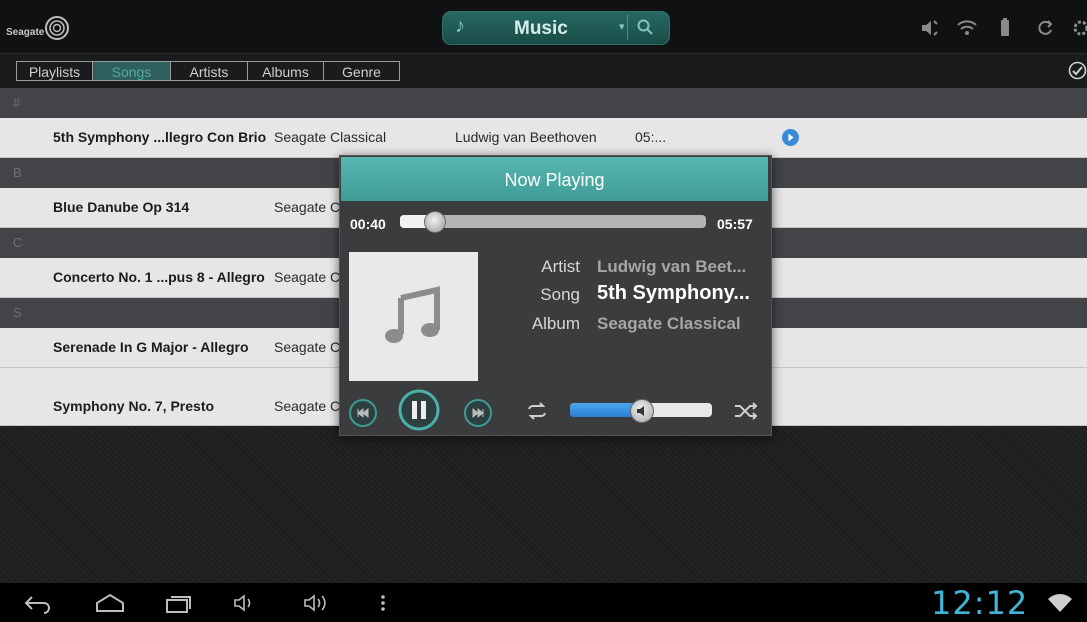 This screenshot has height=622, width=1087. I want to click on section-letter: S, so click(17, 312).